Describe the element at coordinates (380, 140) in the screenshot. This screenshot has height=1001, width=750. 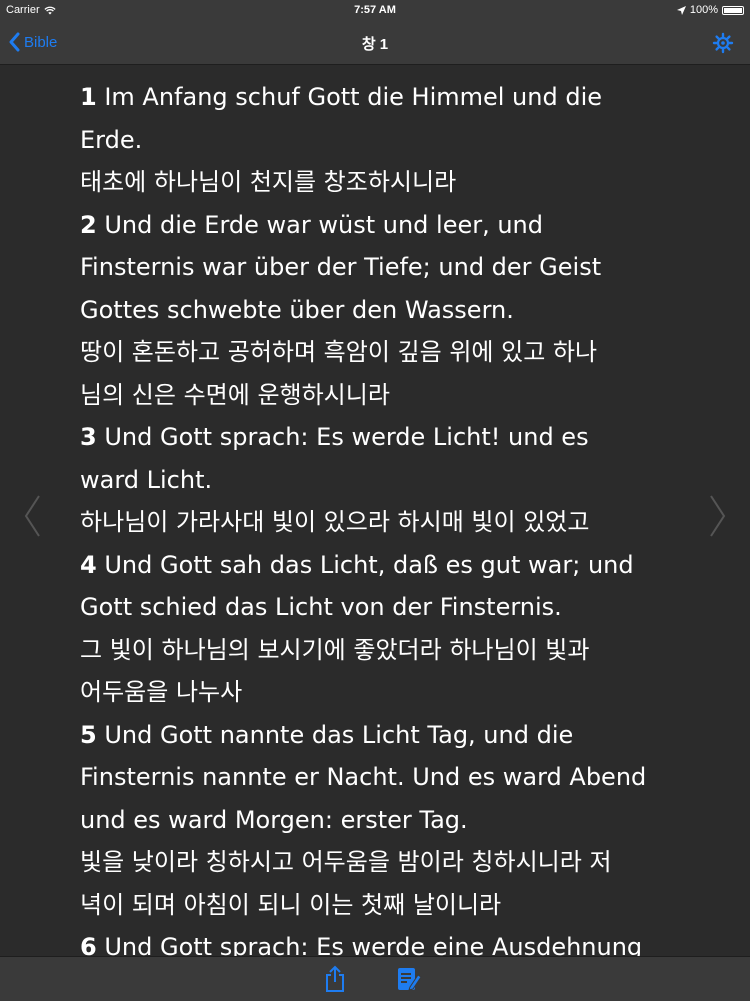
I see `verse-german-line: Erde.` at that location.